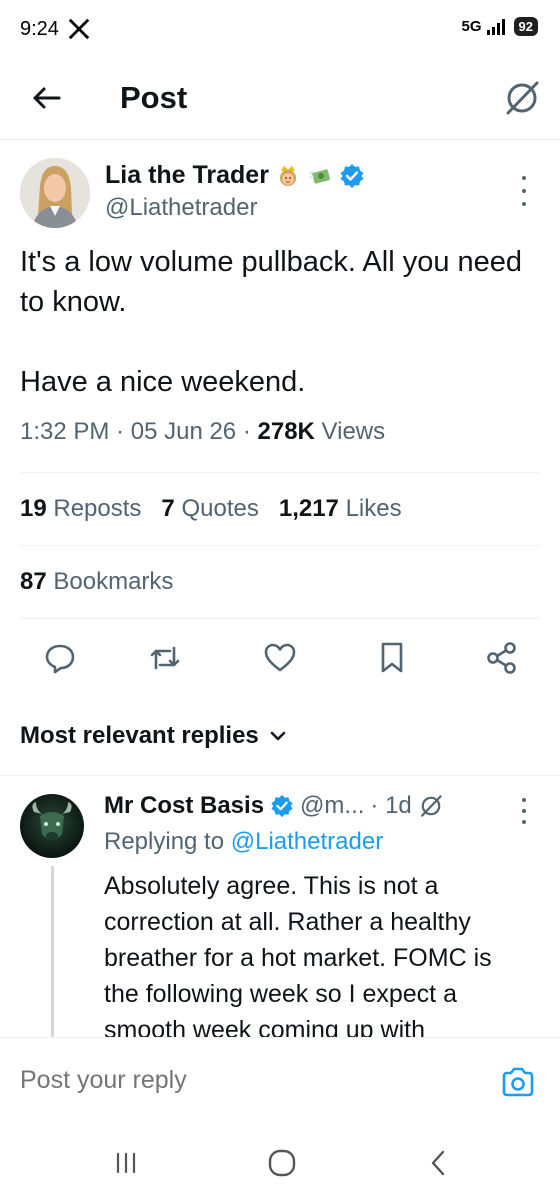 The height and width of the screenshot is (1200, 560). What do you see at coordinates (235, 208) in the screenshot?
I see `author-handle: @Liathetrader` at bounding box center [235, 208].